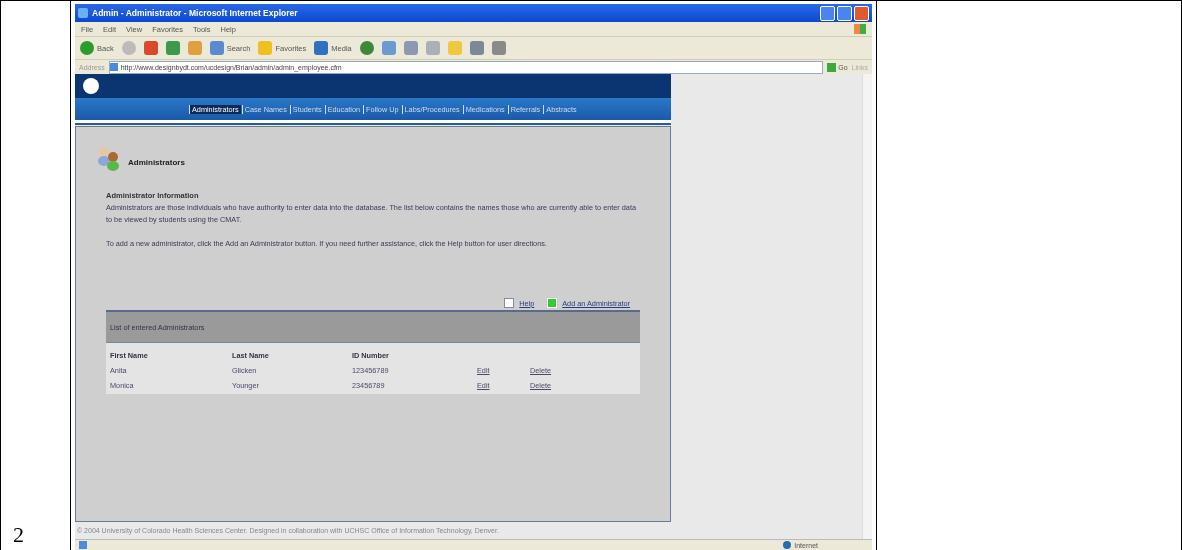 This screenshot has width=1182, height=550. What do you see at coordinates (156, 162) in the screenshot?
I see `page-title: Administrators` at bounding box center [156, 162].